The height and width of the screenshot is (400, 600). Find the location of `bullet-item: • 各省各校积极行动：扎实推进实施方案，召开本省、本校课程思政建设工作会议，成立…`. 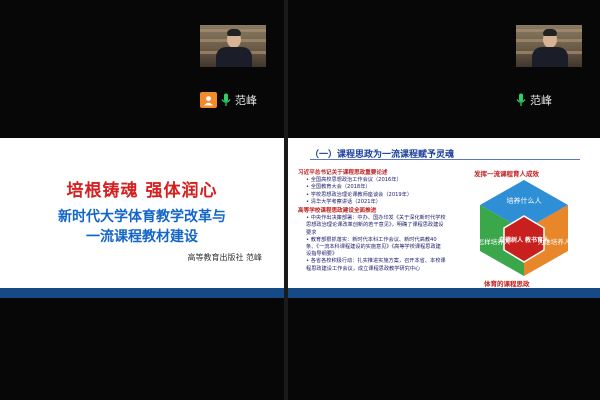

bullet-item: • 各省各校积极行动：扎实推进实施方案，召开本省、本校课程思政建设工作会议，成立… is located at coordinates (376, 265).